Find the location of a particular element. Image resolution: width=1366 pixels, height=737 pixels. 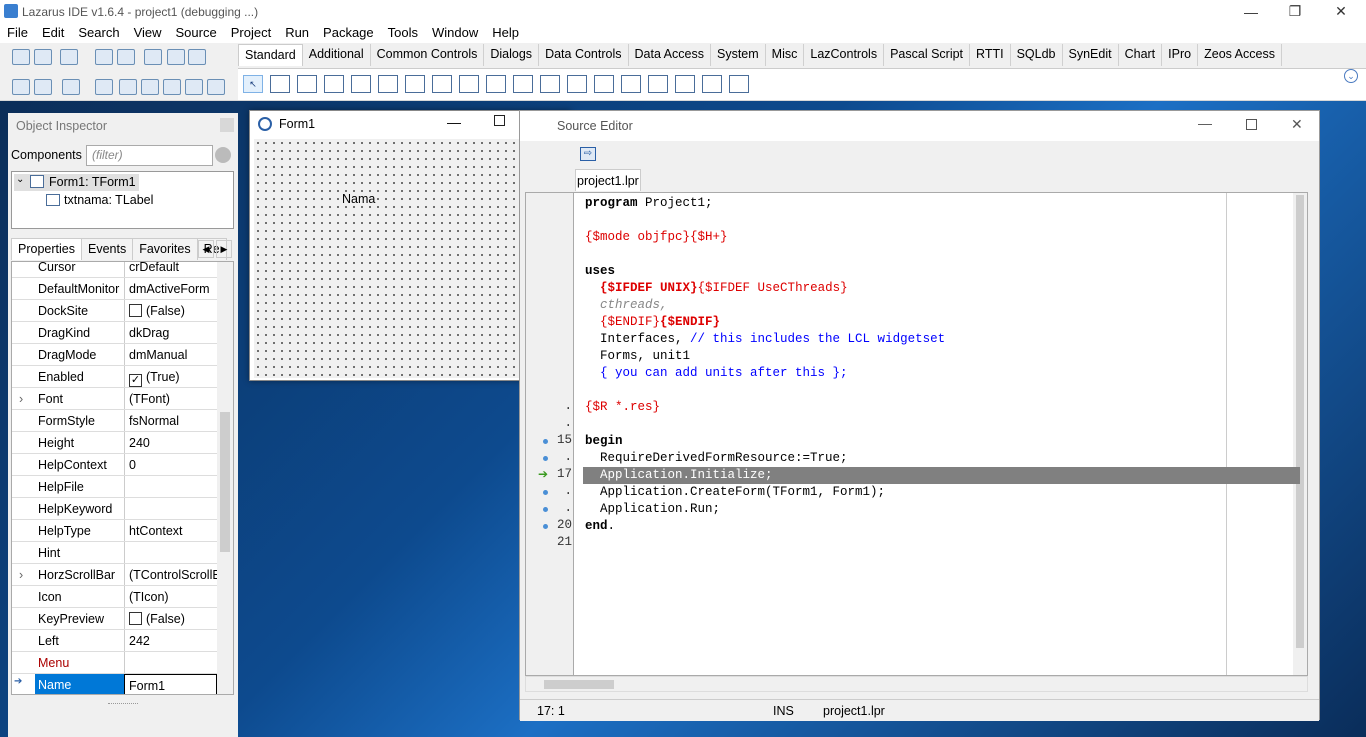

code-line: Application.Run; is located at coordinates (652, 509).